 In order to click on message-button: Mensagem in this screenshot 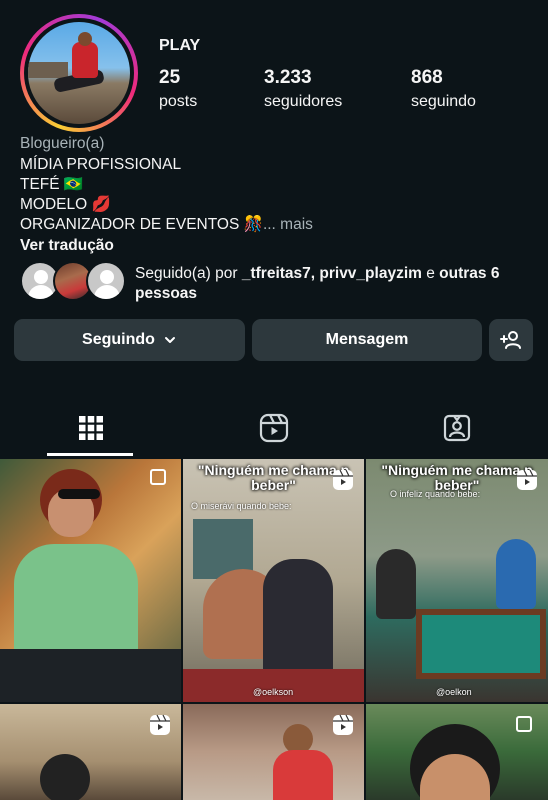, I will do `click(367, 340)`.